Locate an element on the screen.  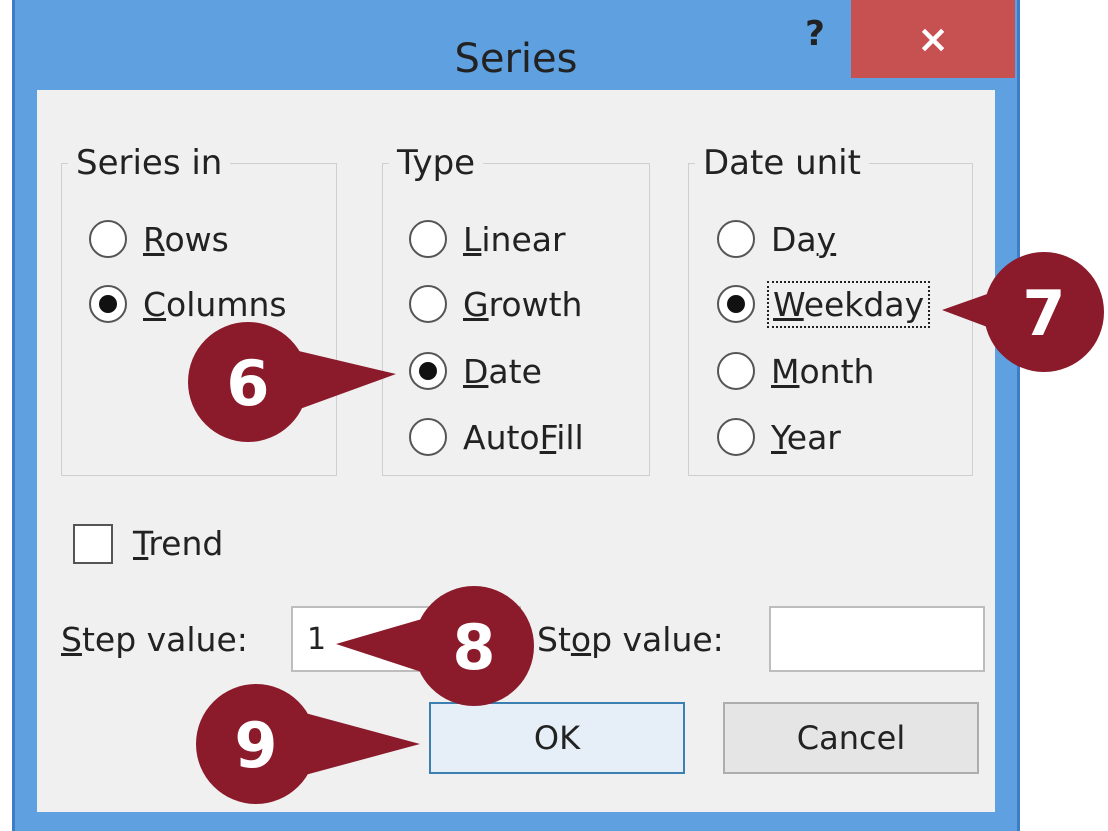
radio-growth: Growth is located at coordinates (495, 304).